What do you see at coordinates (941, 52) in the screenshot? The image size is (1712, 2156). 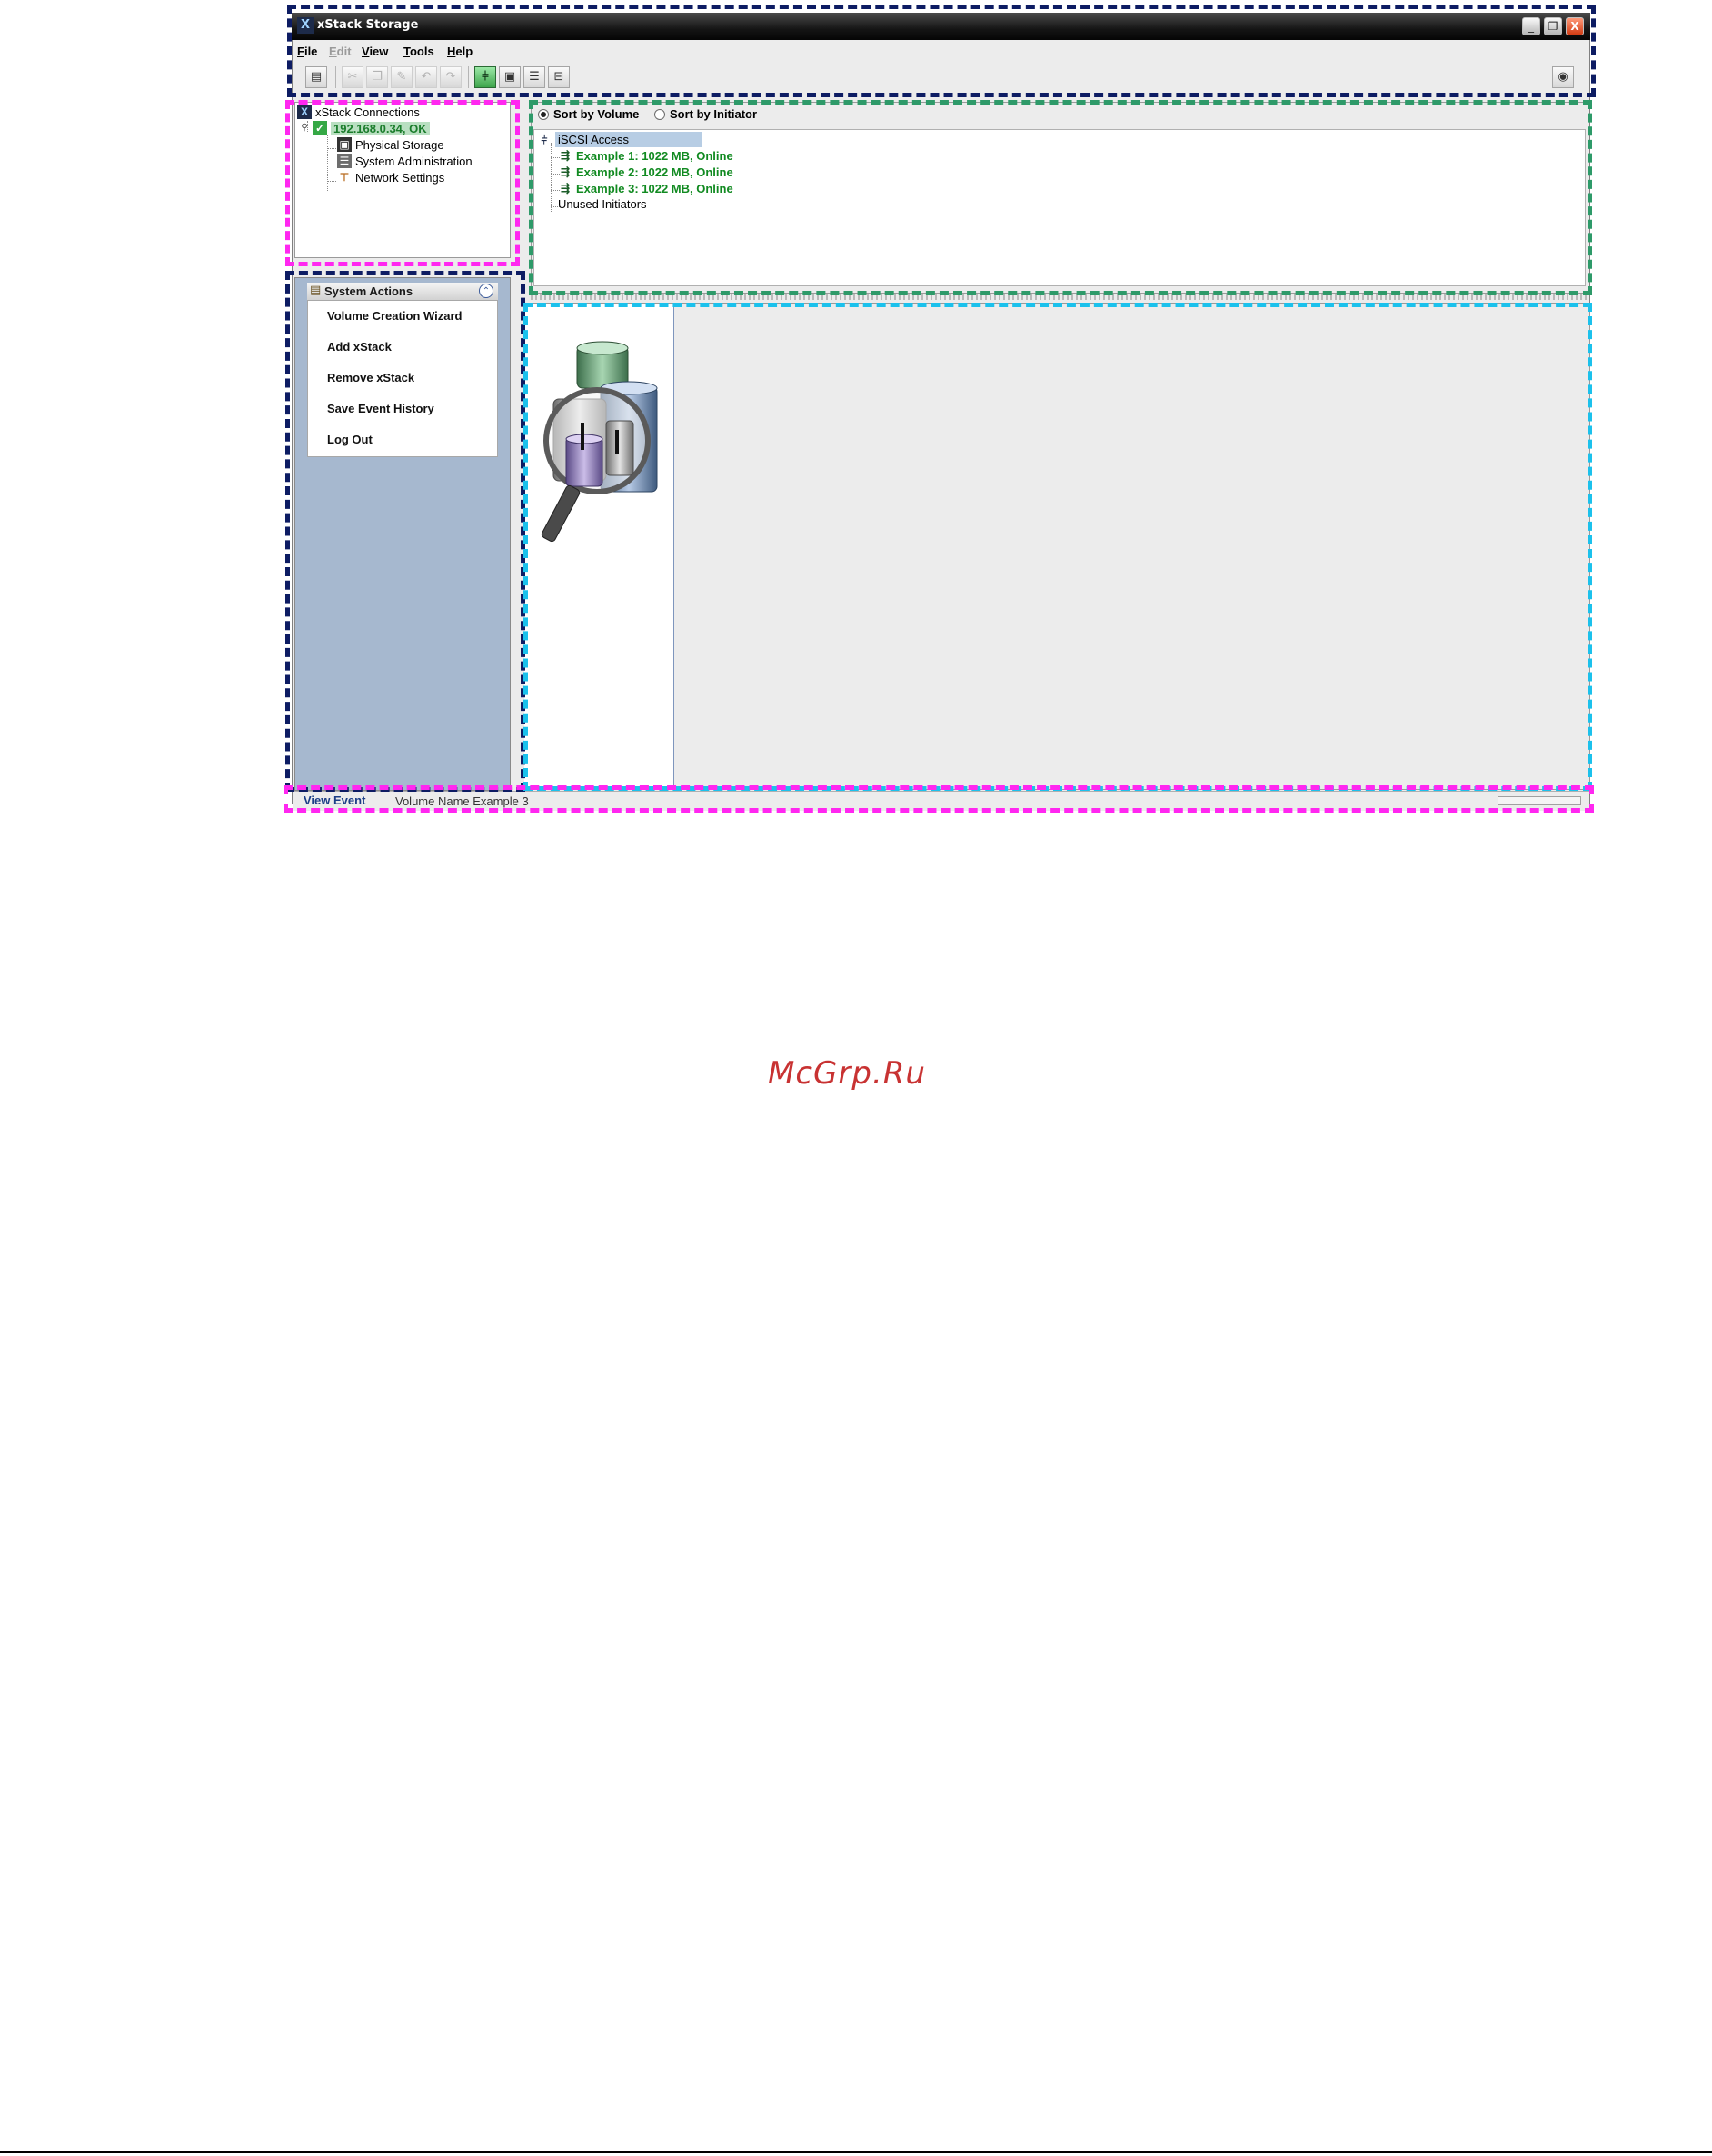 I see `menu-bar` at bounding box center [941, 52].